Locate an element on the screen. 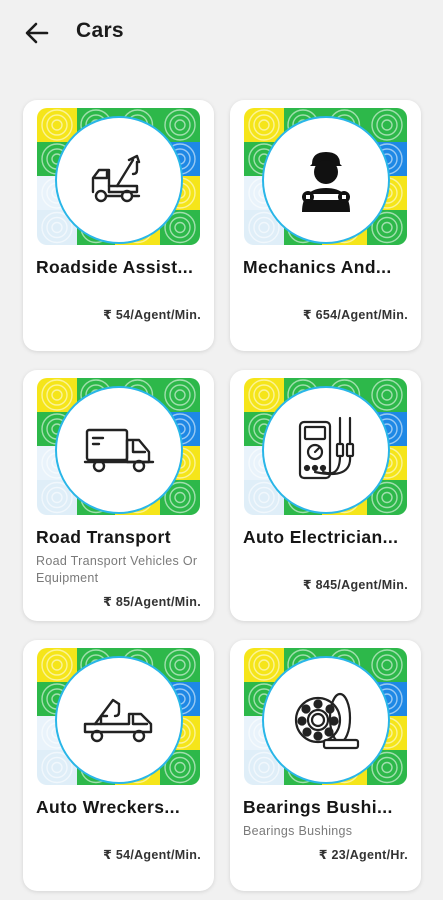  service-price: ₹ 654/Agent/Min. is located at coordinates (355, 315).